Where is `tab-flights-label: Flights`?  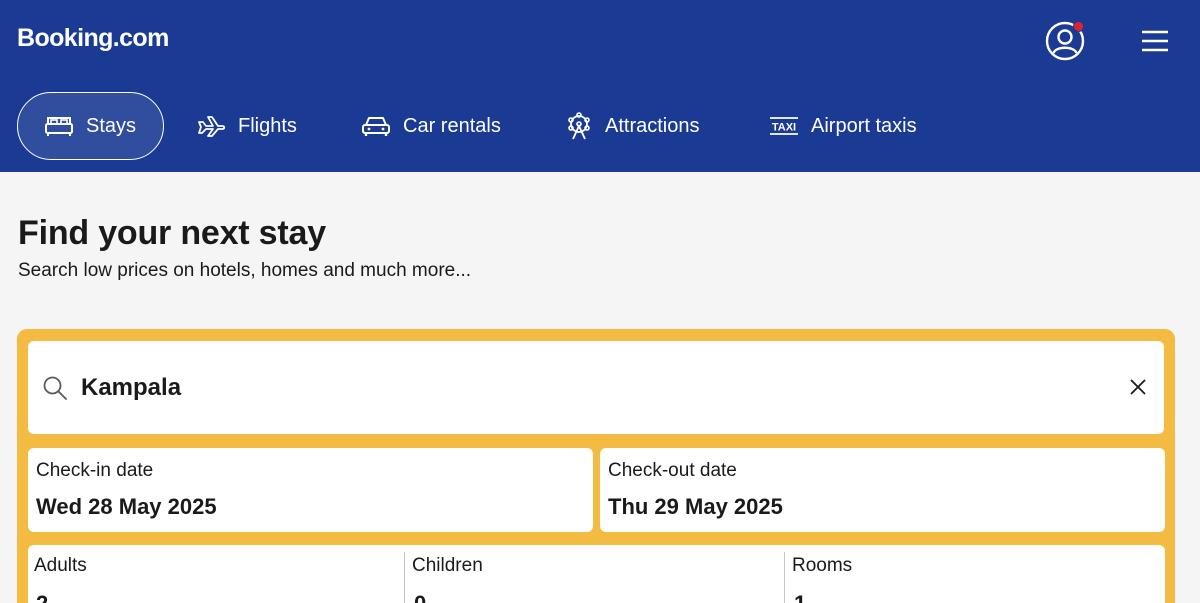 tab-flights-label: Flights is located at coordinates (267, 125).